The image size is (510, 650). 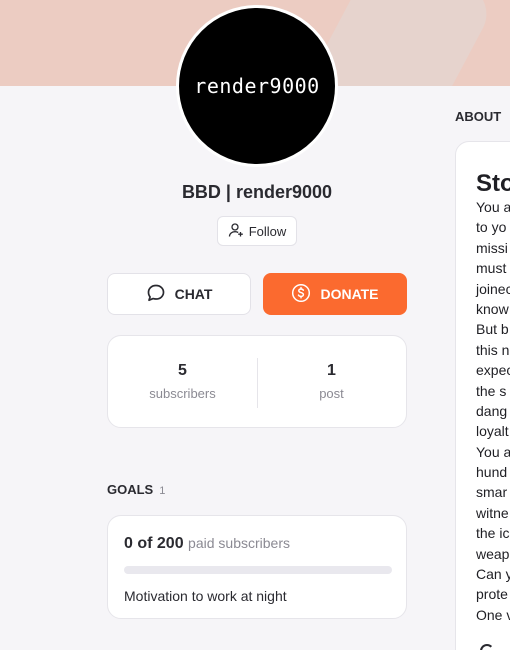 I want to click on stat-posts: 1 post, so click(x=331, y=381).